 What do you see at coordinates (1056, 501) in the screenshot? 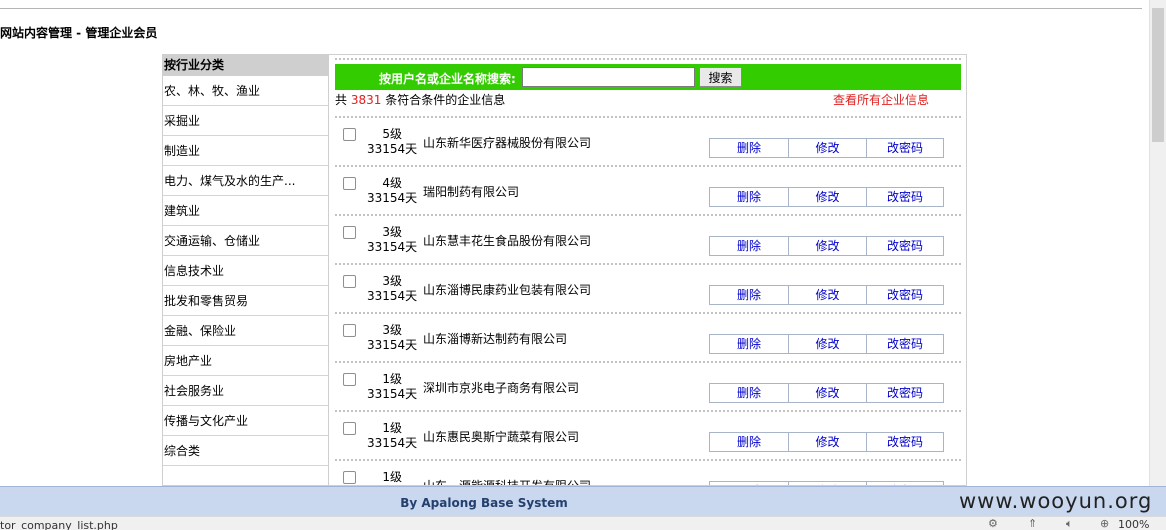
I see `watermark: www.wooyun.org` at bounding box center [1056, 501].